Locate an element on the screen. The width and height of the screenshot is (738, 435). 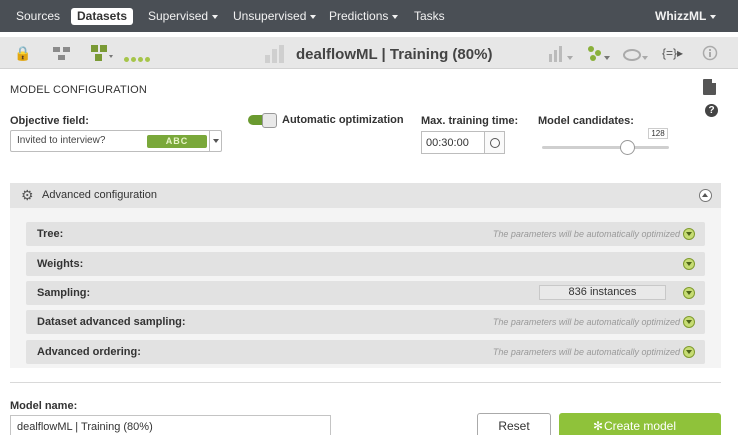
chevron-up-icon is located at coordinates (705, 195).